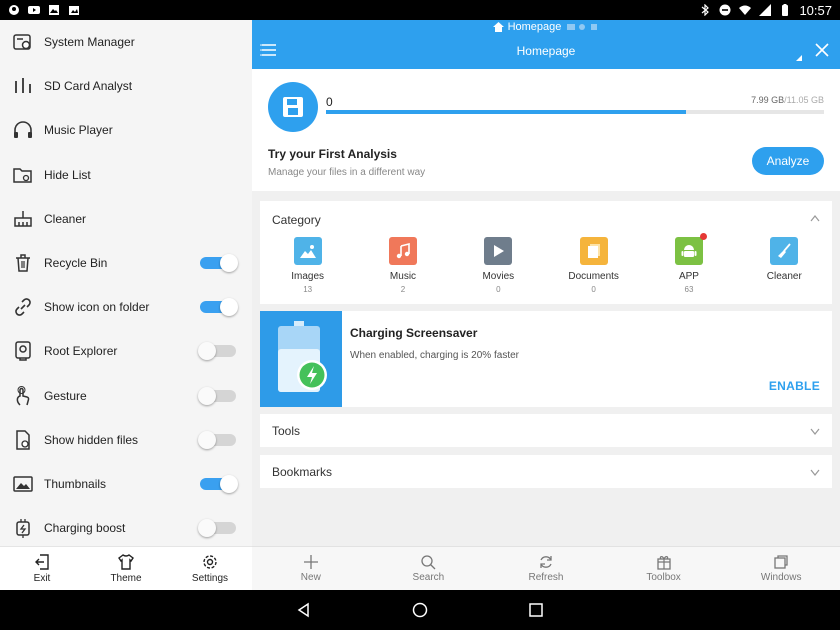 This screenshot has height=630, width=840. What do you see at coordinates (765, 10) in the screenshot?
I see `signal-icon` at bounding box center [765, 10].